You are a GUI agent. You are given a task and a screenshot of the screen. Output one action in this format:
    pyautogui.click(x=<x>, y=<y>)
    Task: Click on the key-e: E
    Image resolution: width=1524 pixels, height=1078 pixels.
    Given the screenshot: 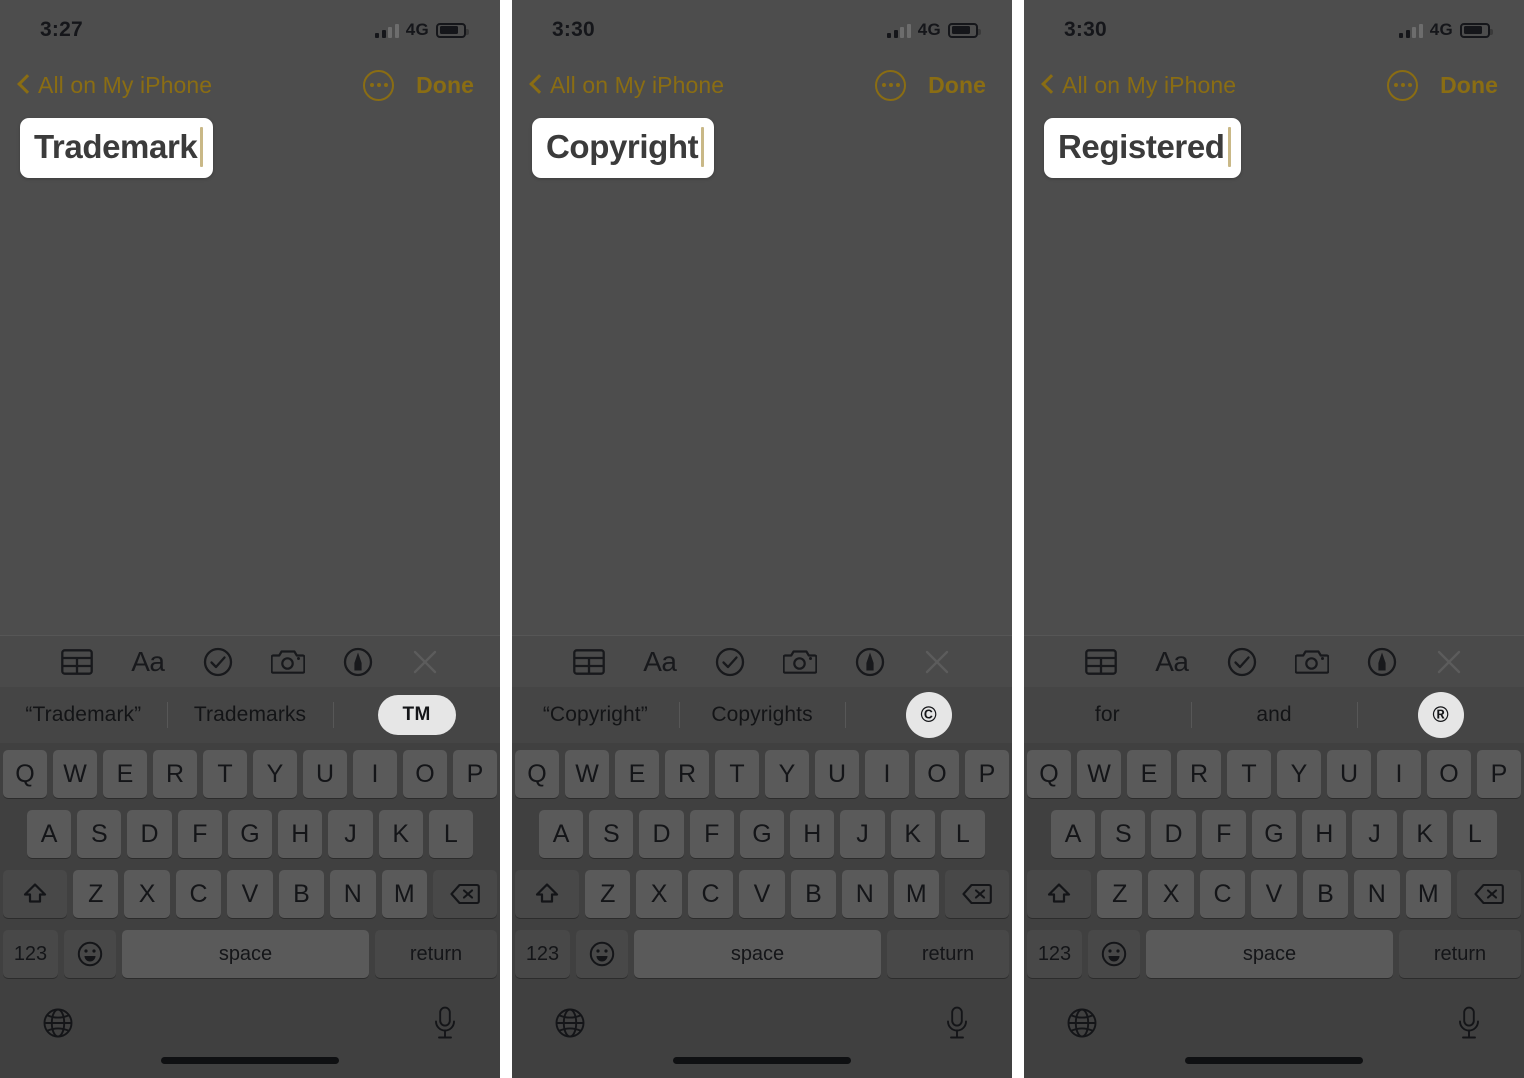 What is the action you would take?
    pyautogui.click(x=637, y=774)
    